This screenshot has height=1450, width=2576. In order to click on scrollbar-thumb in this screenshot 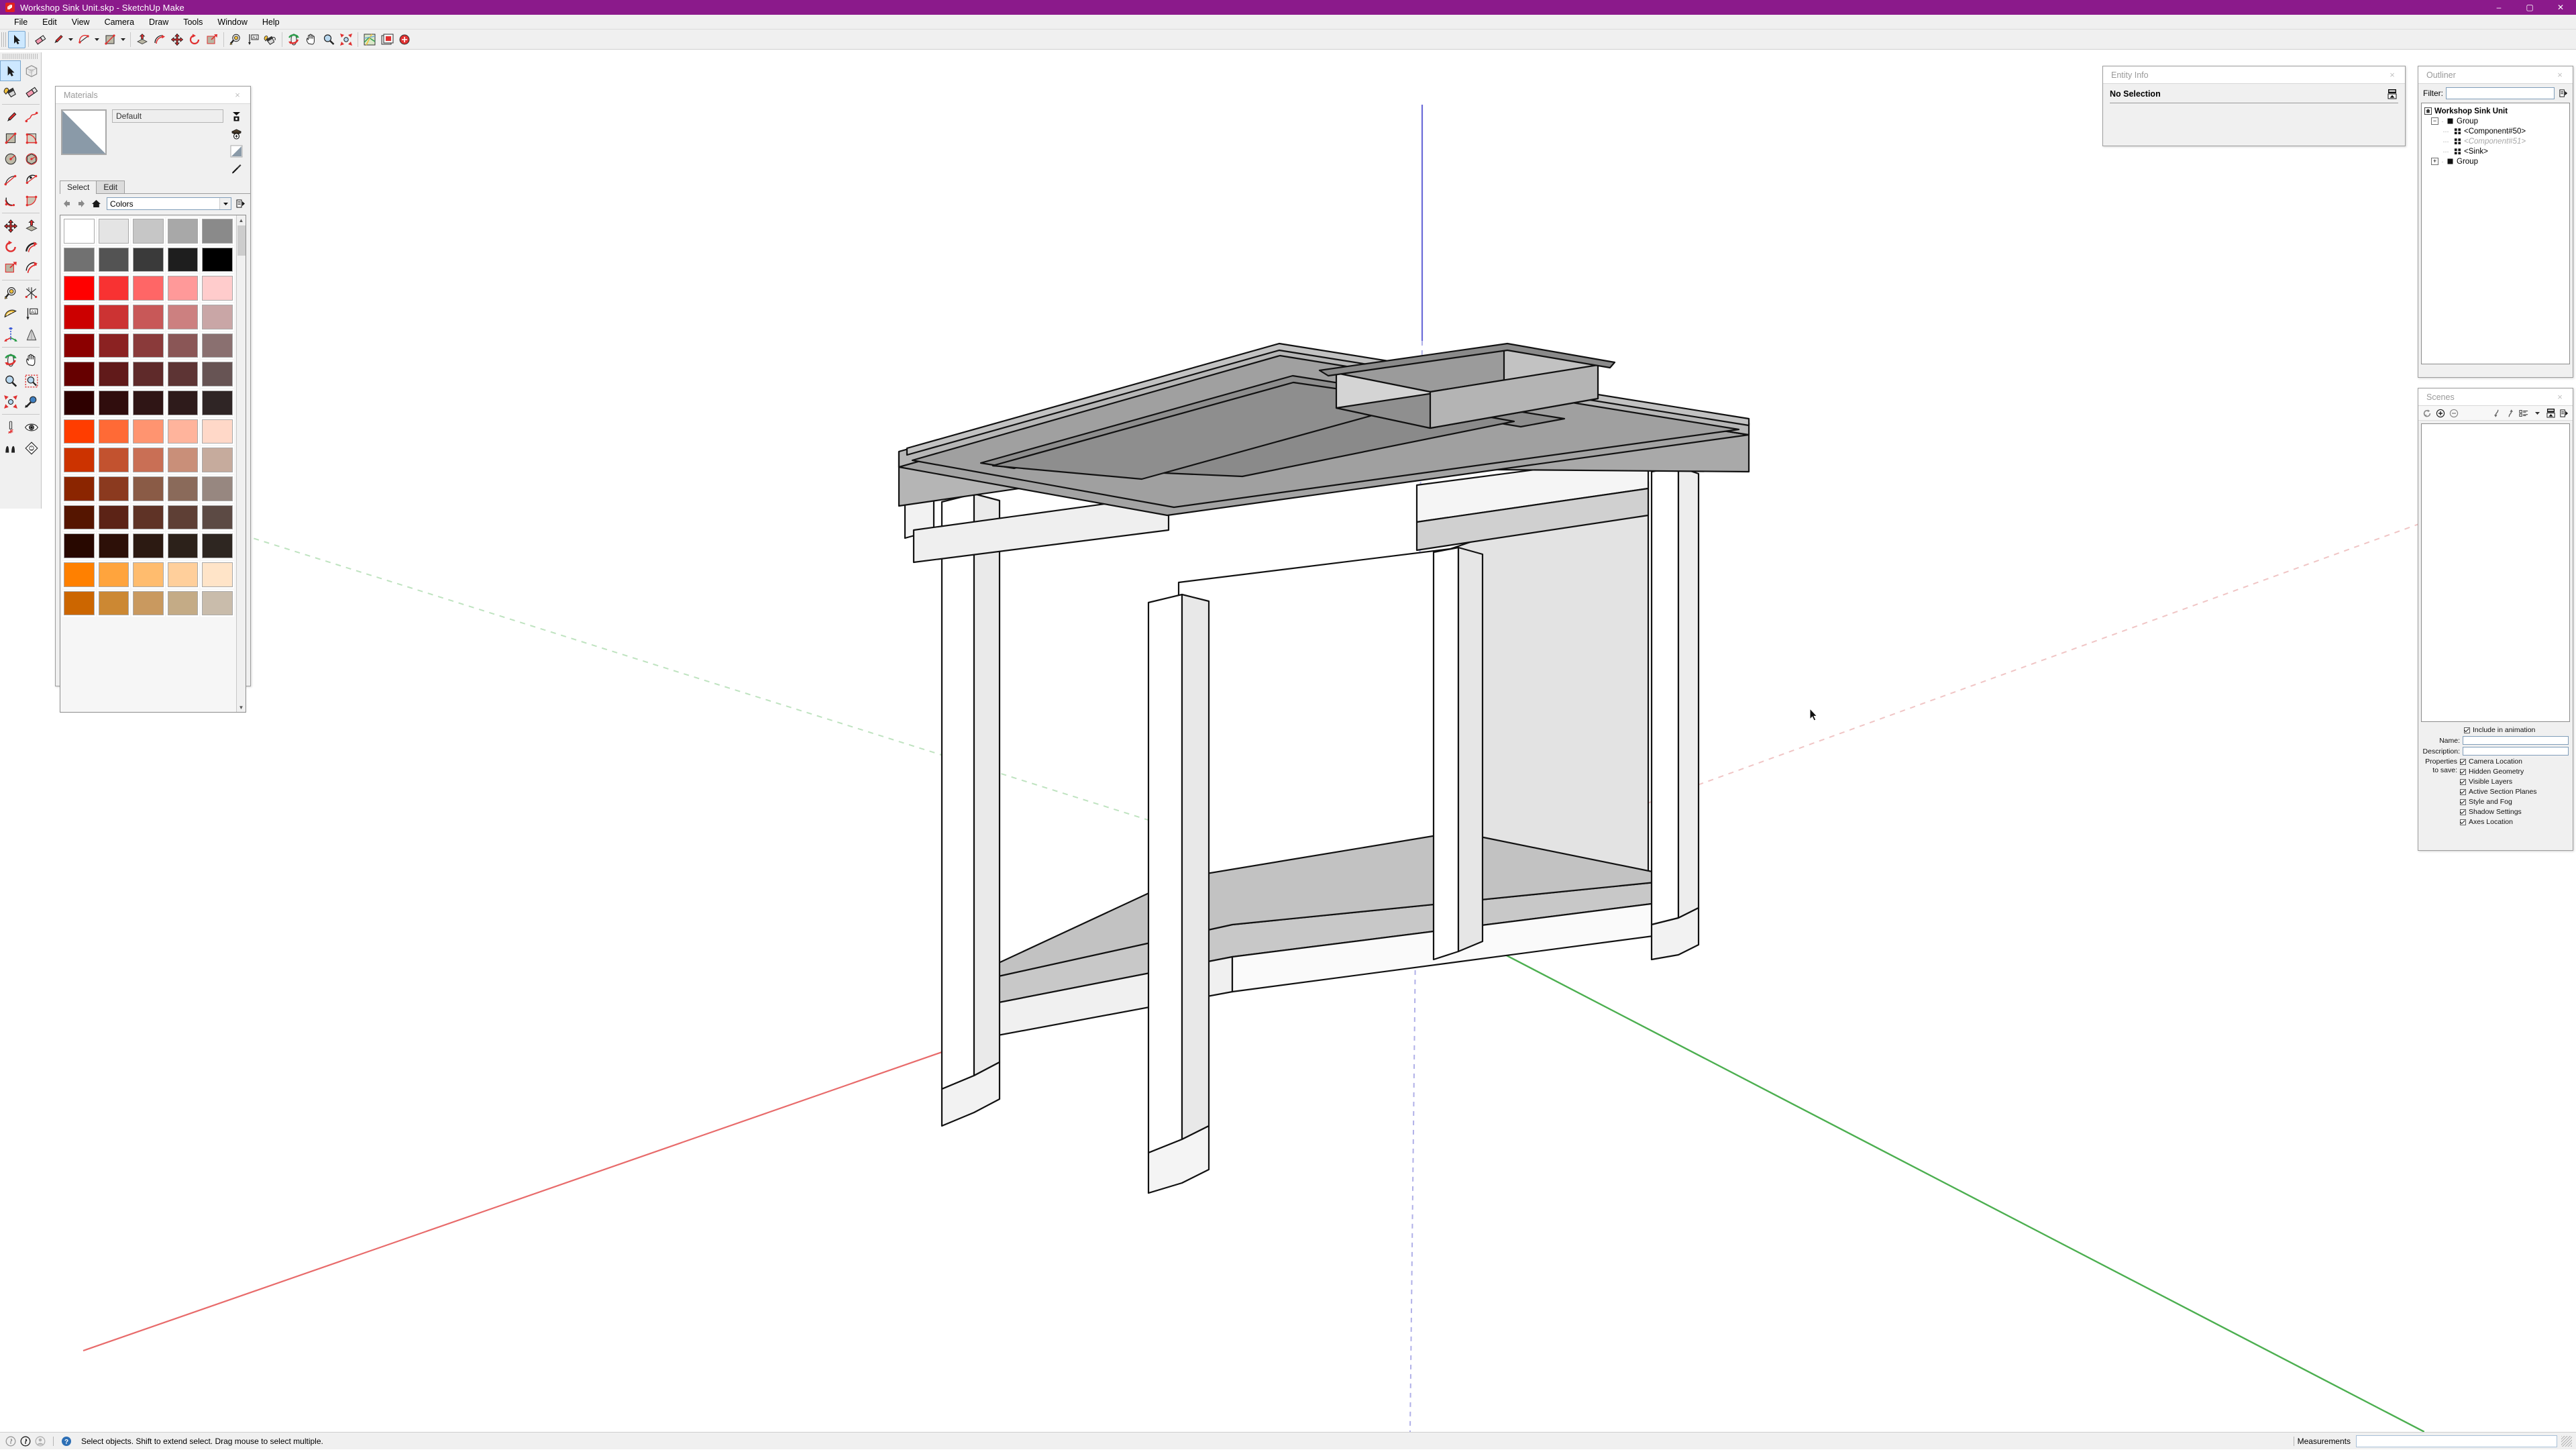, I will do `click(241, 241)`.